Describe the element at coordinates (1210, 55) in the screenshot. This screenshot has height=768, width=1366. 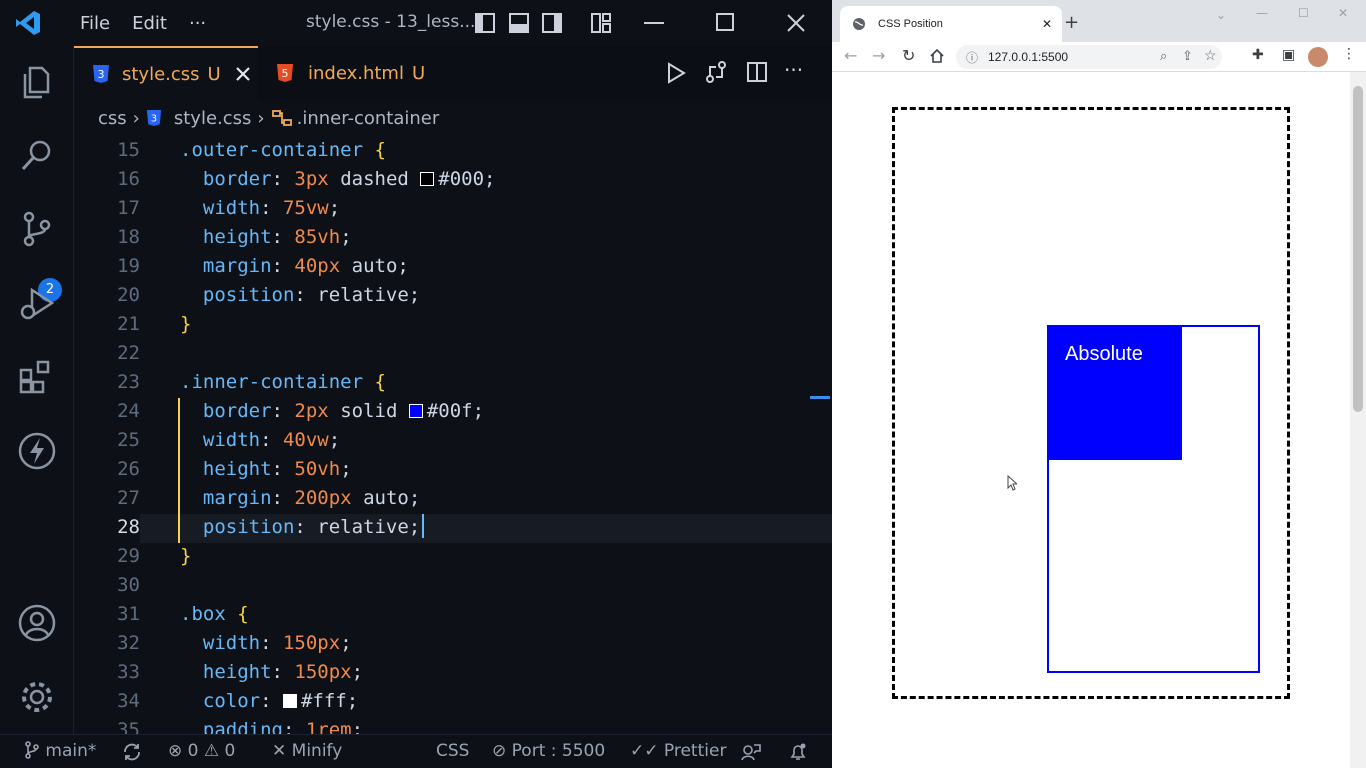
I see `bookmark-star-icon: ☆` at that location.